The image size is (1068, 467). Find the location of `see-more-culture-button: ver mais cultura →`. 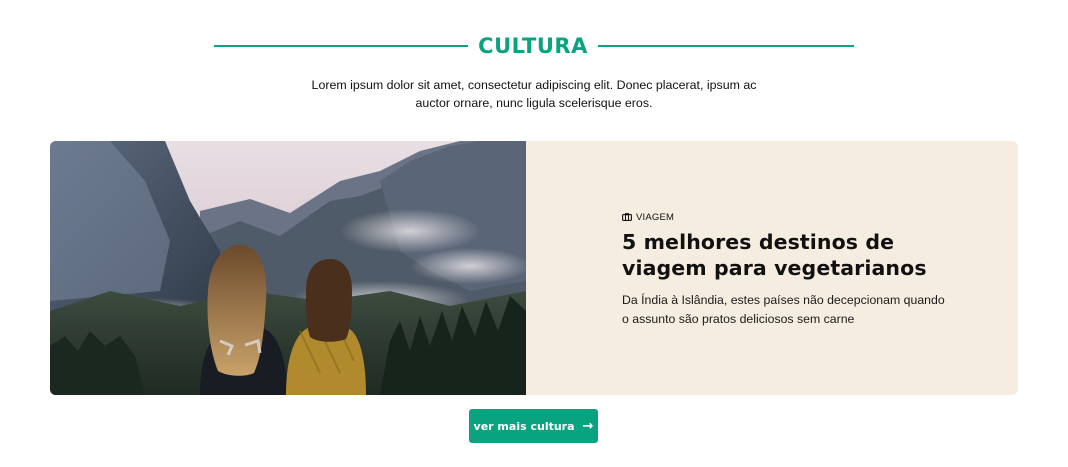

see-more-culture-button: ver mais cultura → is located at coordinates (533, 426).